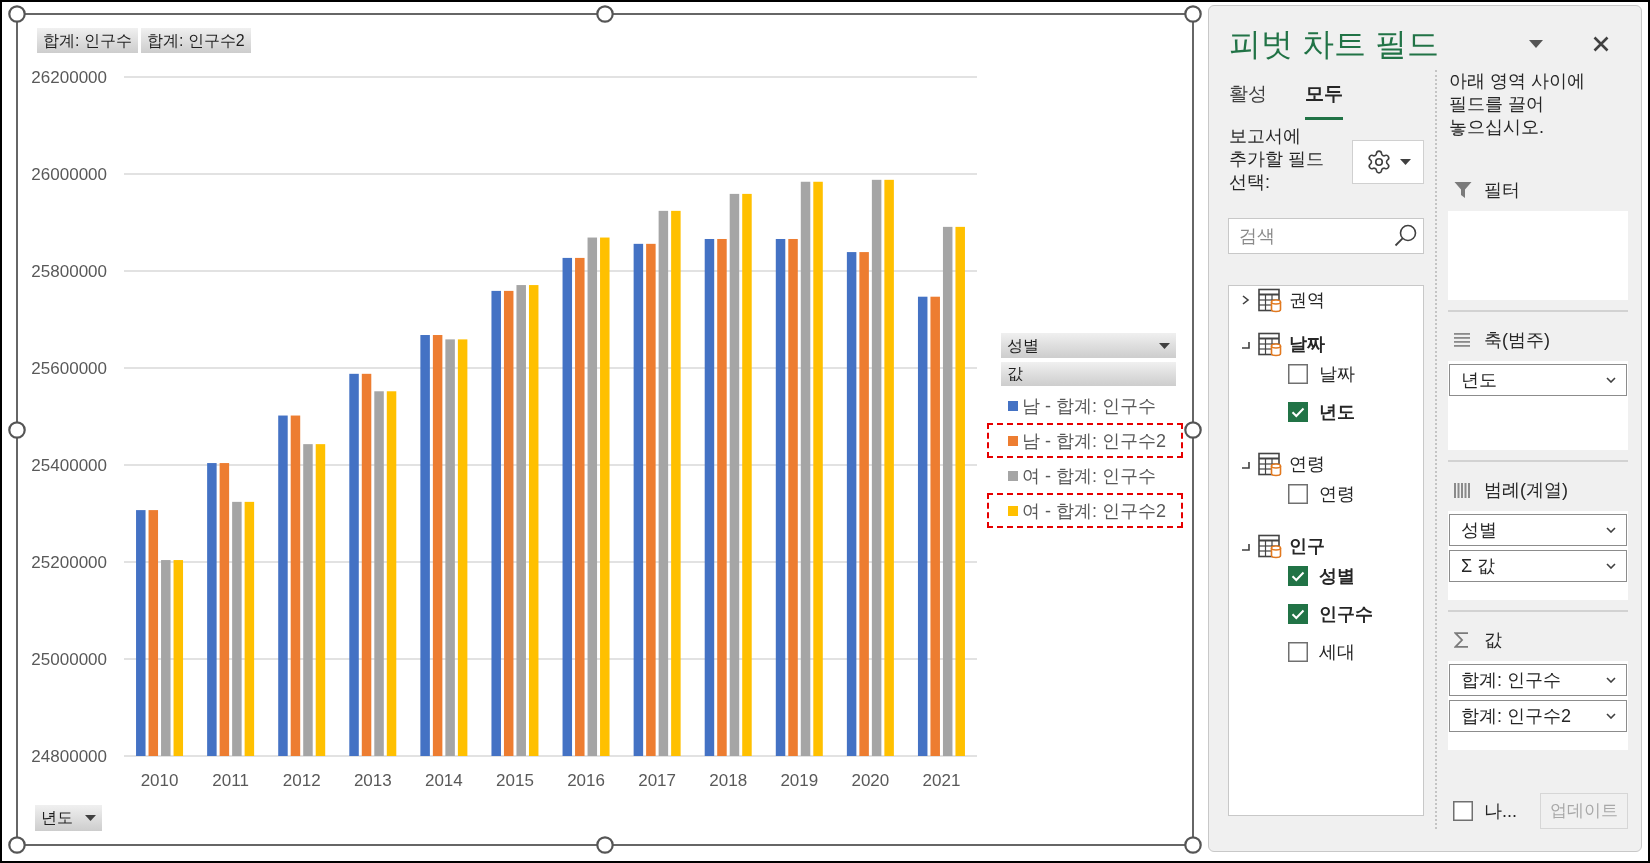 The image size is (1650, 863). What do you see at coordinates (1526, 490) in the screenshot?
I see `area-title: 범례(계열)` at bounding box center [1526, 490].